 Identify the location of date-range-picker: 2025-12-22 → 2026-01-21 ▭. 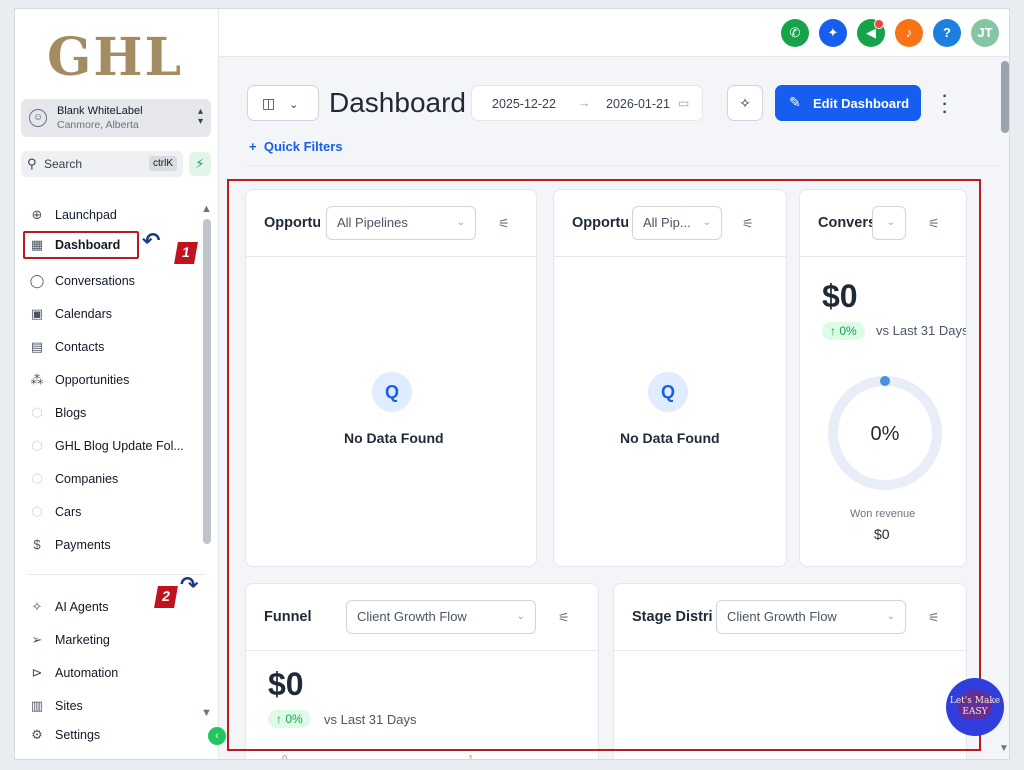
(587, 103).